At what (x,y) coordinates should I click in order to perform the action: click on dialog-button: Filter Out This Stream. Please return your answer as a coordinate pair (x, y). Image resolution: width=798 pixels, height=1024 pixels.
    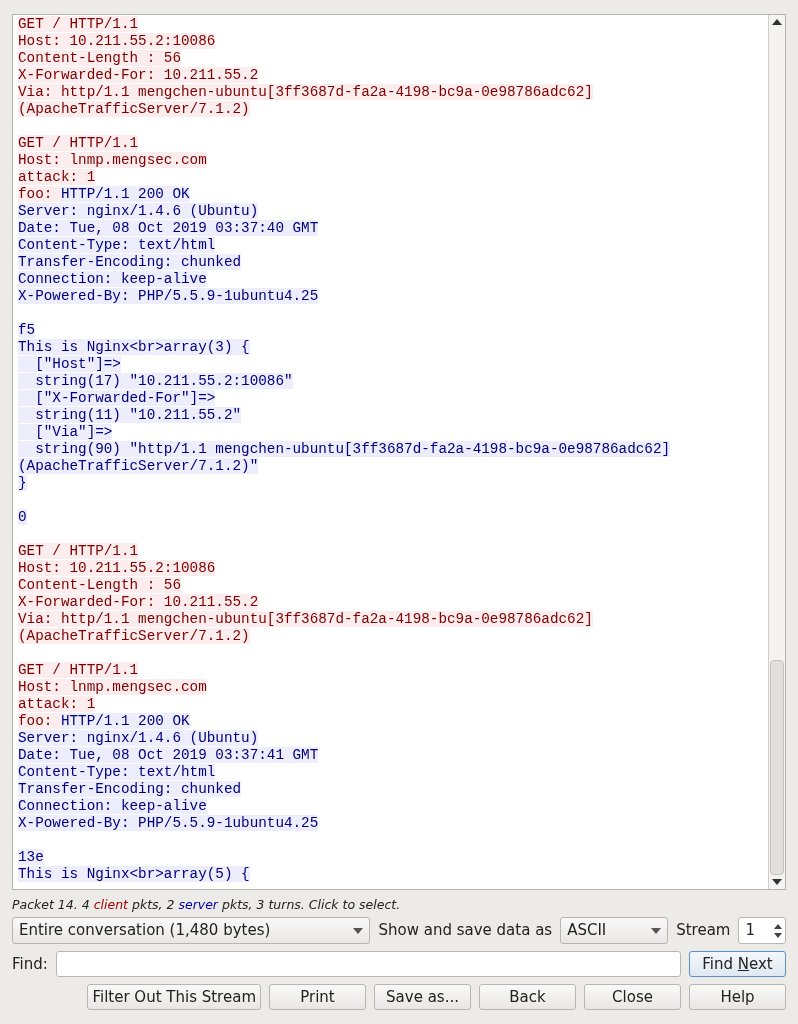
    Looking at the image, I should click on (174, 997).